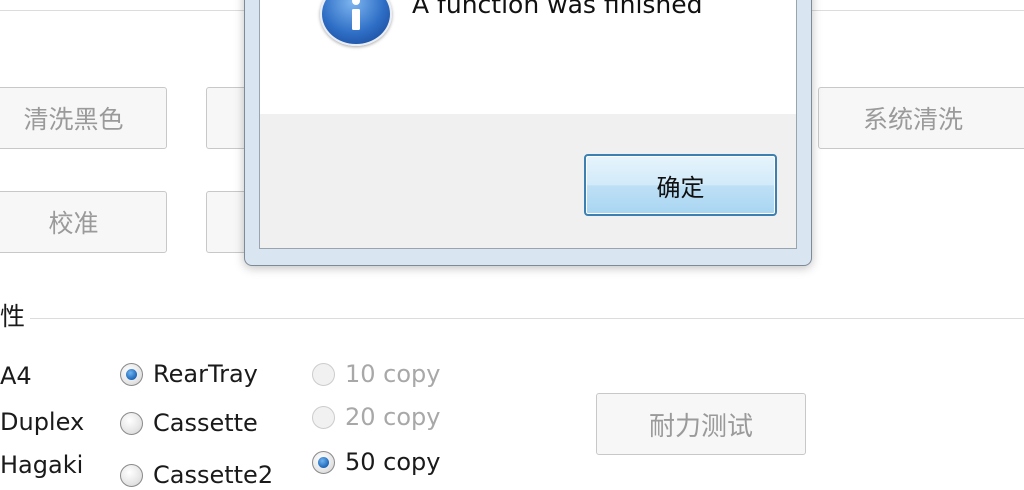 The width and height of the screenshot is (1024, 490). What do you see at coordinates (527, 318) in the screenshot?
I see `group-divider` at bounding box center [527, 318].